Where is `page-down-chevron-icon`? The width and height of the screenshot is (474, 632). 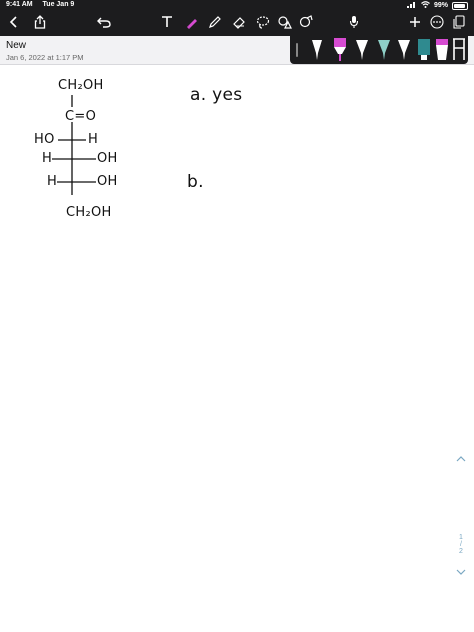 page-down-chevron-icon is located at coordinates (461, 573).